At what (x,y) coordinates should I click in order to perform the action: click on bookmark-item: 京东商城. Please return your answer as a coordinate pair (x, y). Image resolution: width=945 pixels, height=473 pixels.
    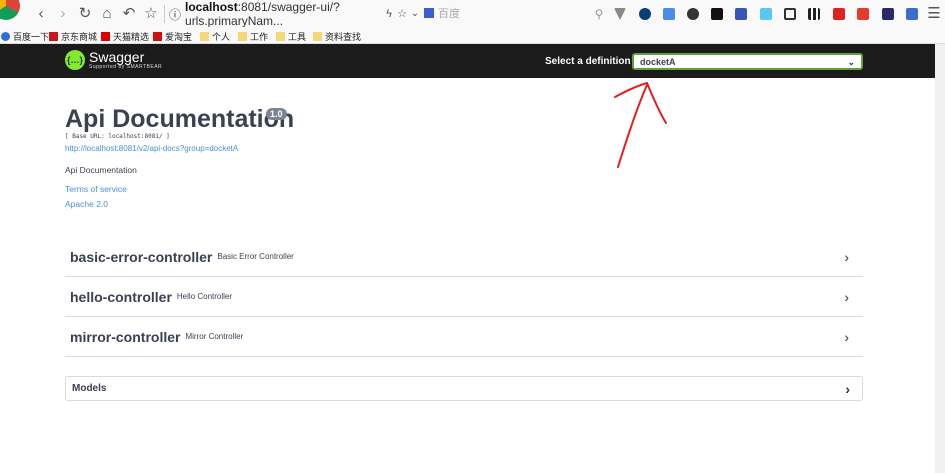
    Looking at the image, I should click on (73, 36).